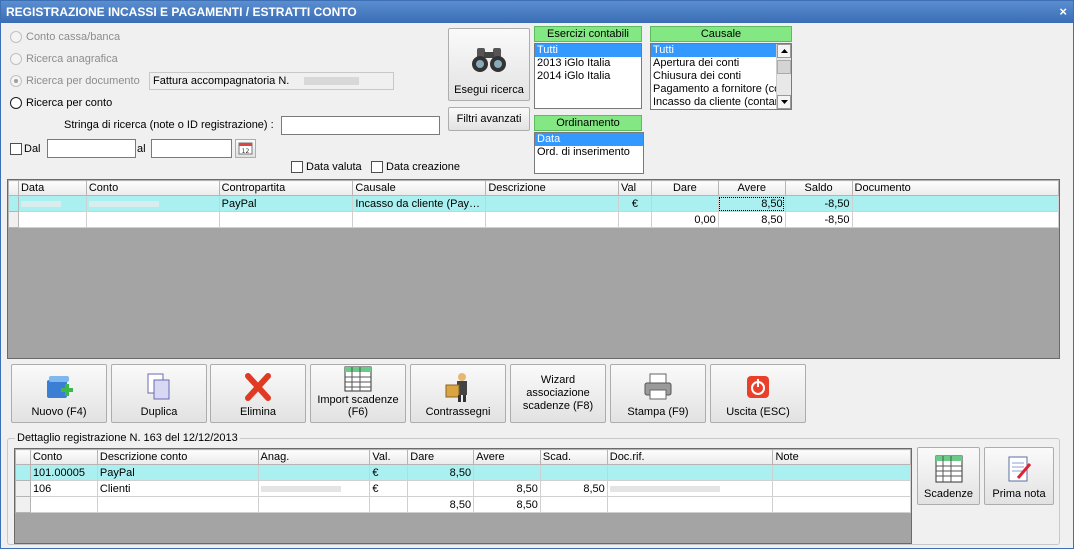 This screenshot has width=1074, height=549. I want to click on row-indicator-header, so click(13, 188).